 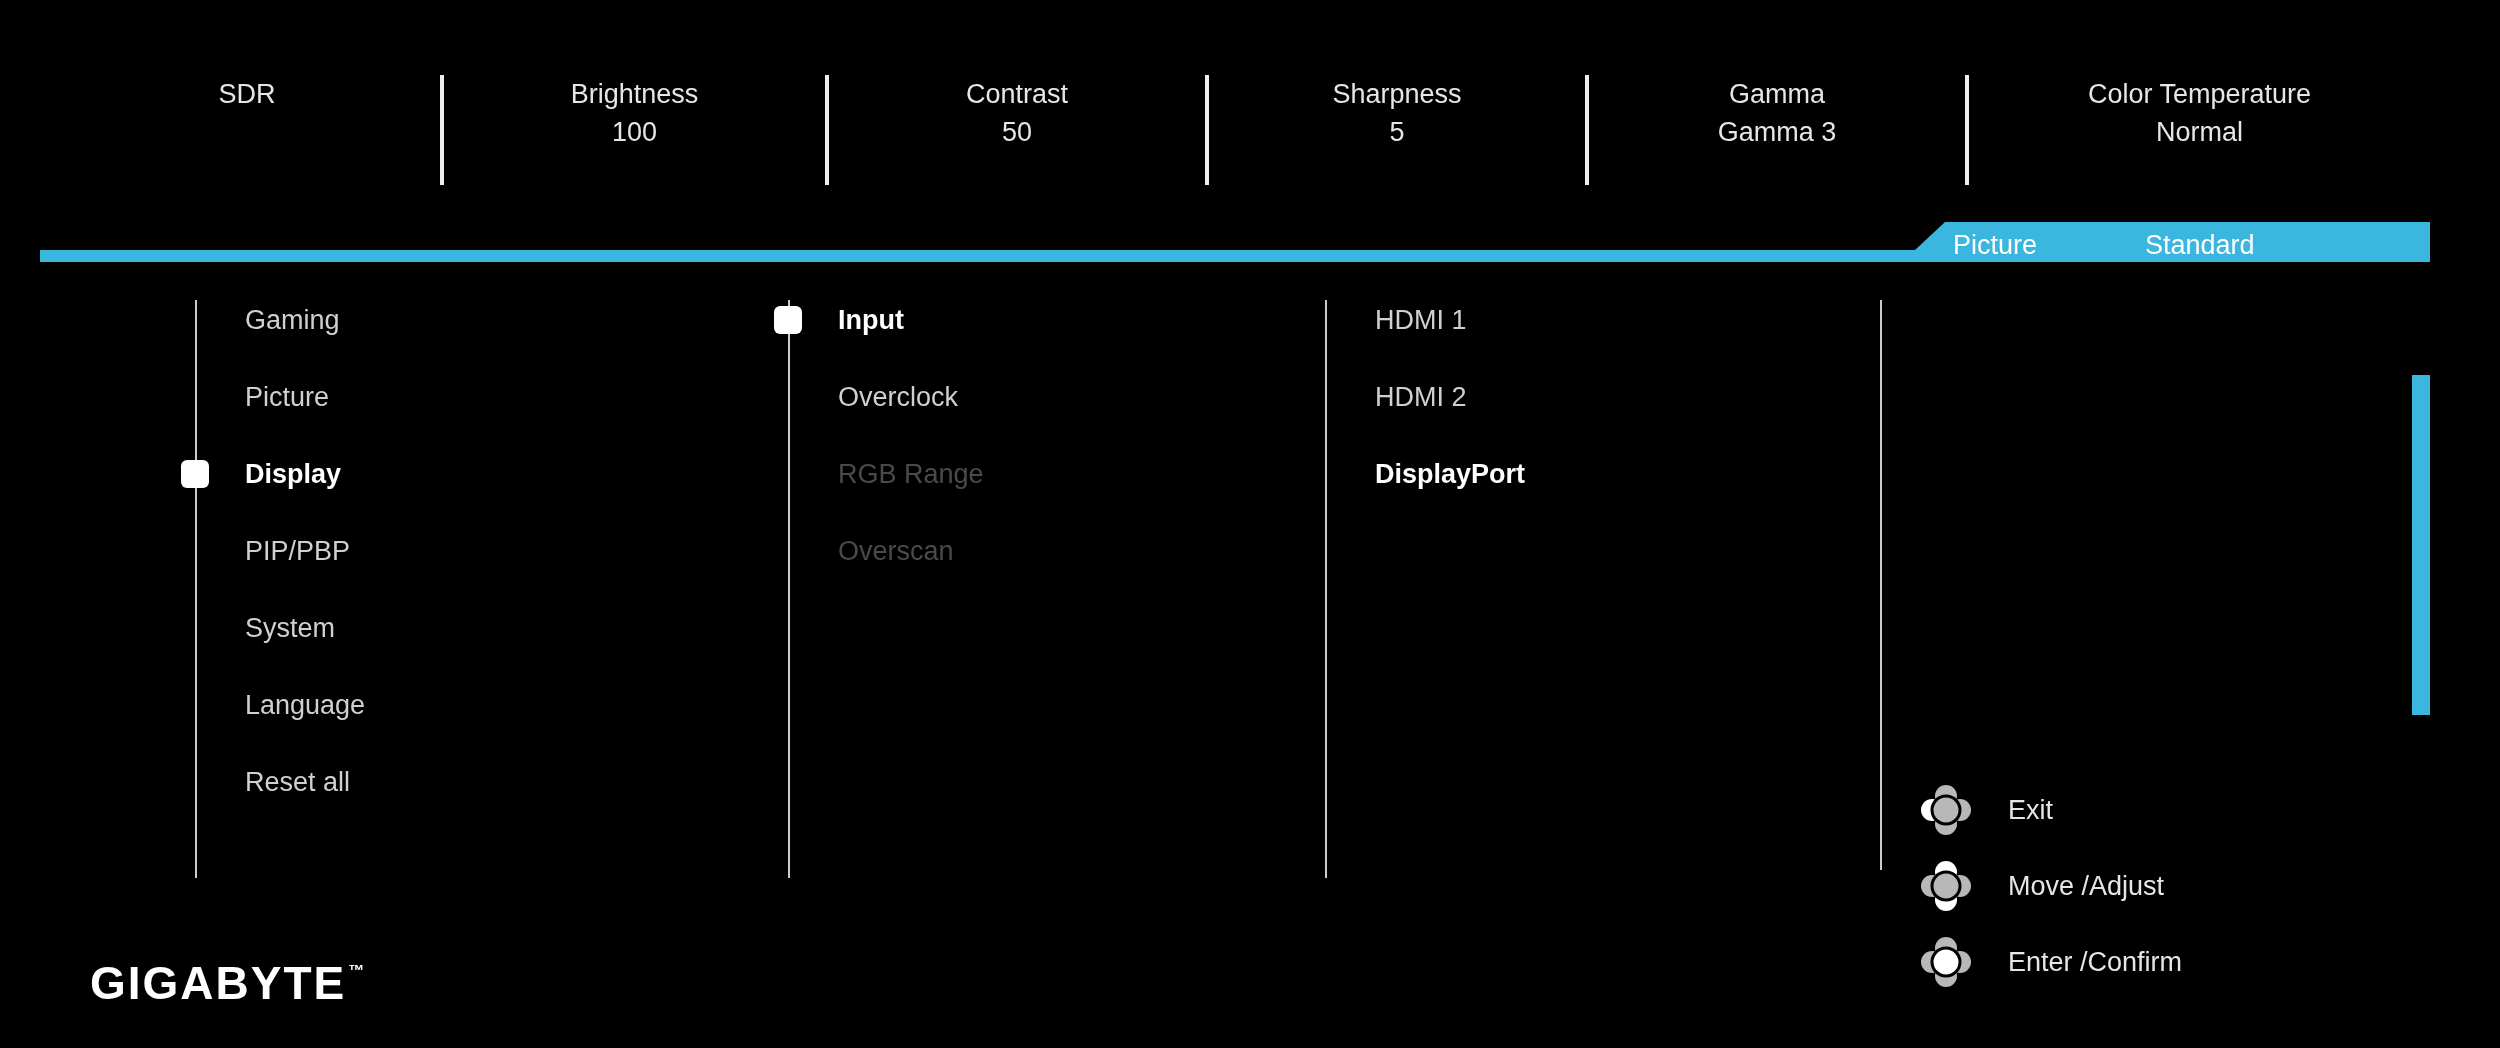 I want to click on brand-logo: GIGABYTE™, so click(x=228, y=983).